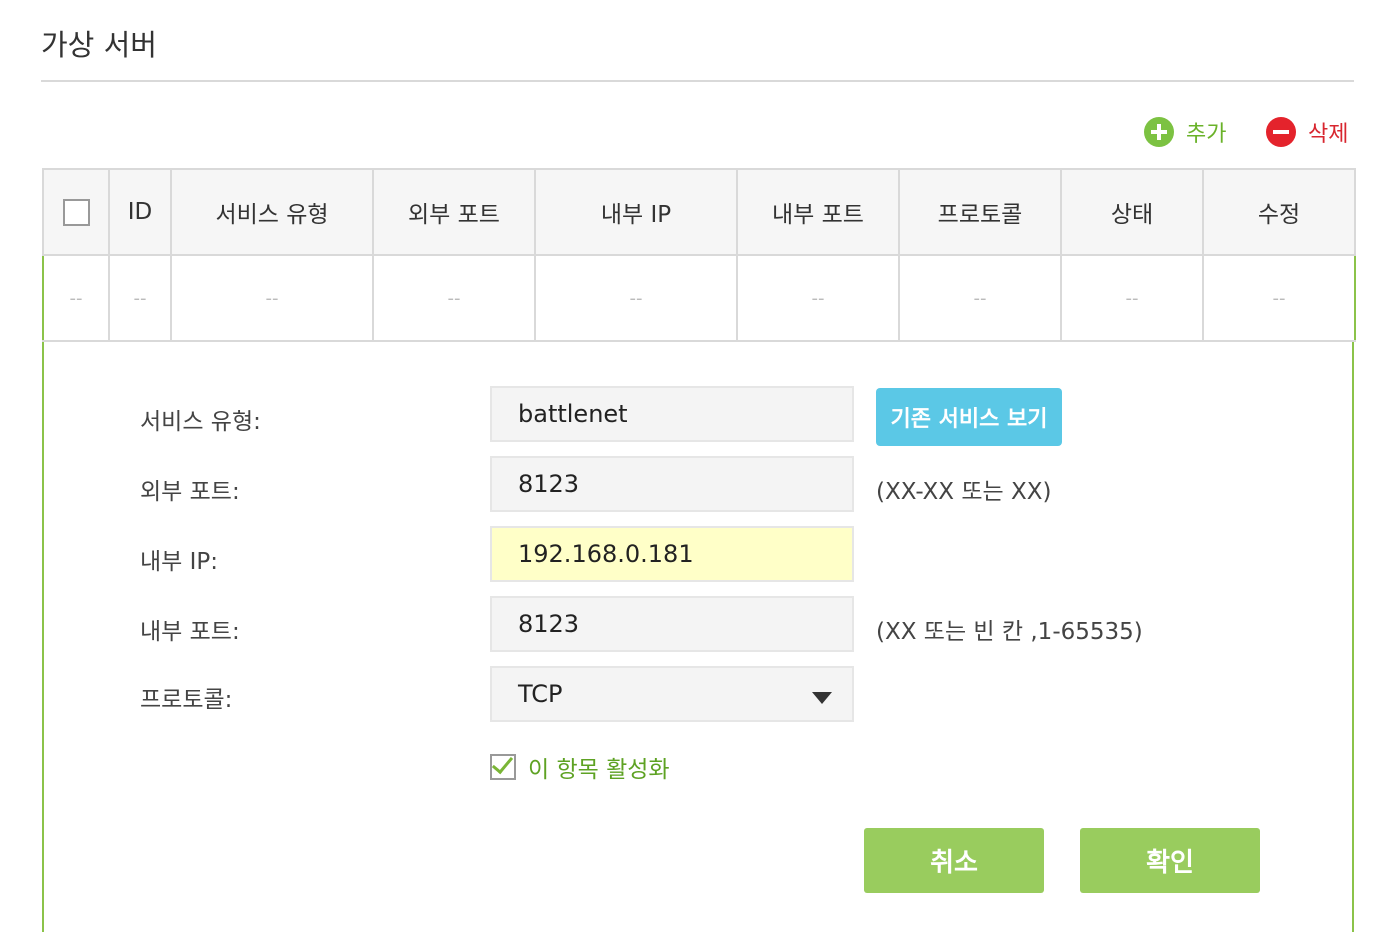 The height and width of the screenshot is (932, 1376). Describe the element at coordinates (1281, 132) in the screenshot. I see `minus-circle-icon` at that location.